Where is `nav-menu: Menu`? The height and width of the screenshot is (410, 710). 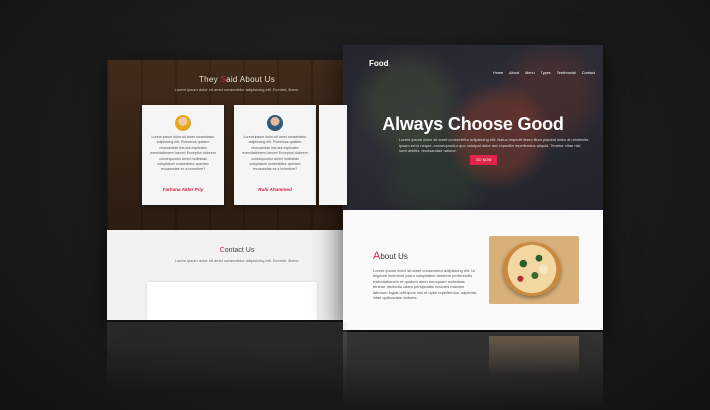 nav-menu: Menu is located at coordinates (530, 73).